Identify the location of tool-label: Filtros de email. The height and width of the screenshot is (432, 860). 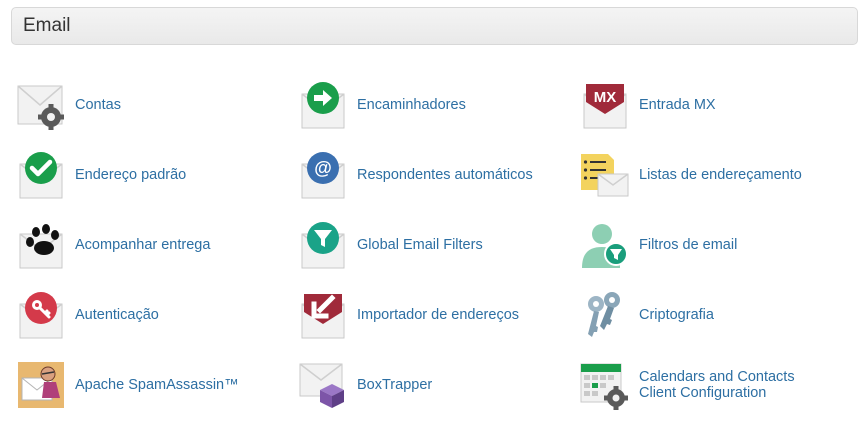
(688, 245).